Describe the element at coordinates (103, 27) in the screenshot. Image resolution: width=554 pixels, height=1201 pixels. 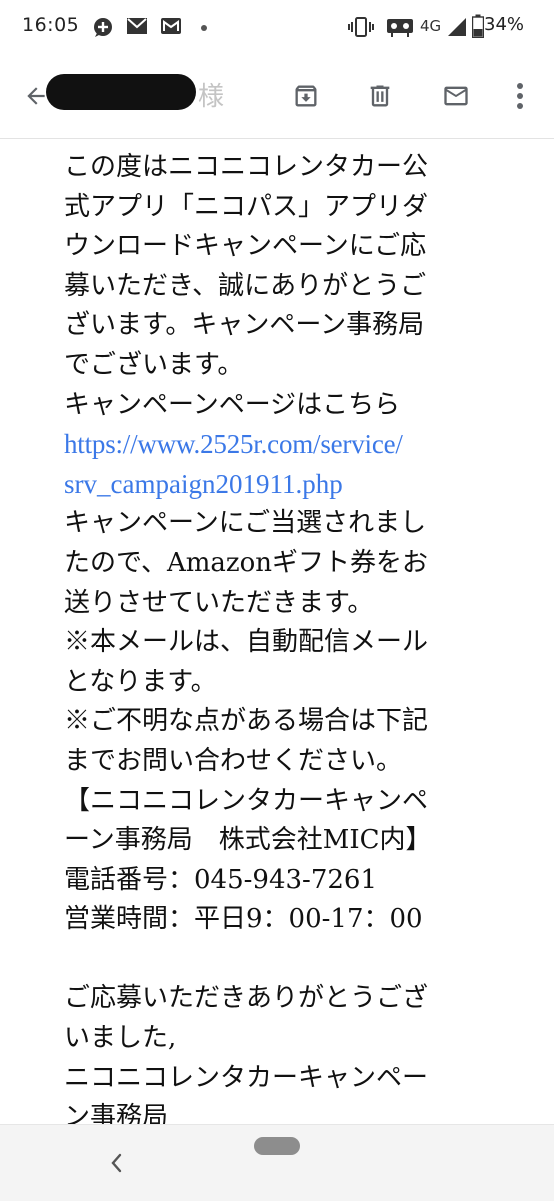
I see `chat-notification-icon` at that location.